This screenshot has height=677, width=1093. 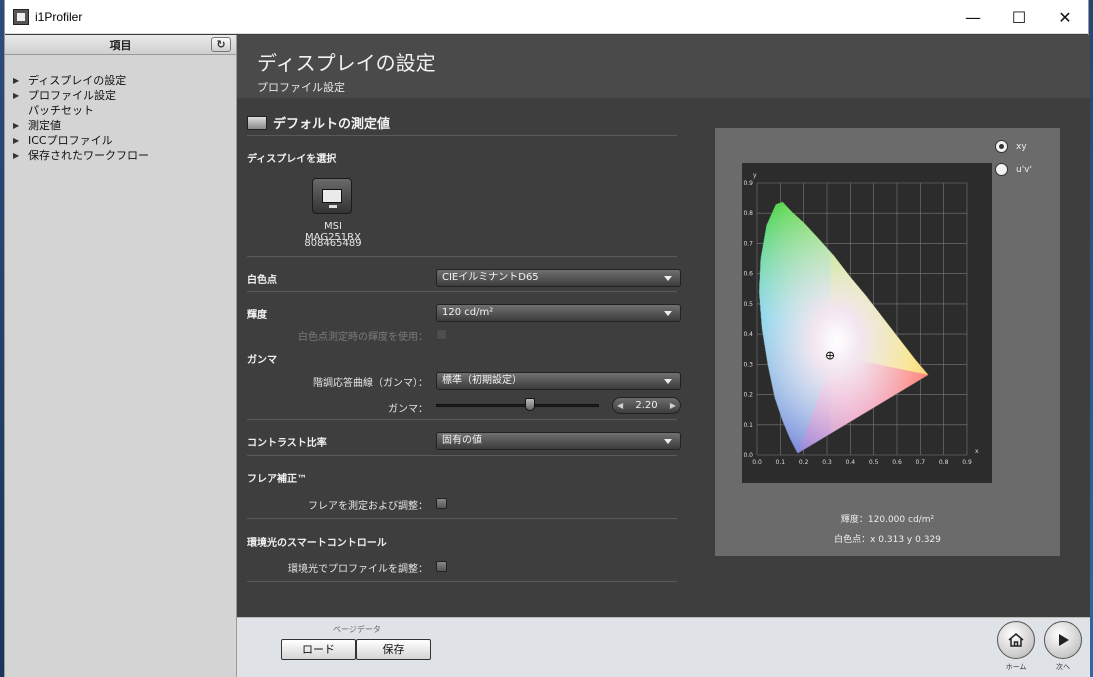 I want to click on refresh-icon: ↻, so click(x=221, y=44).